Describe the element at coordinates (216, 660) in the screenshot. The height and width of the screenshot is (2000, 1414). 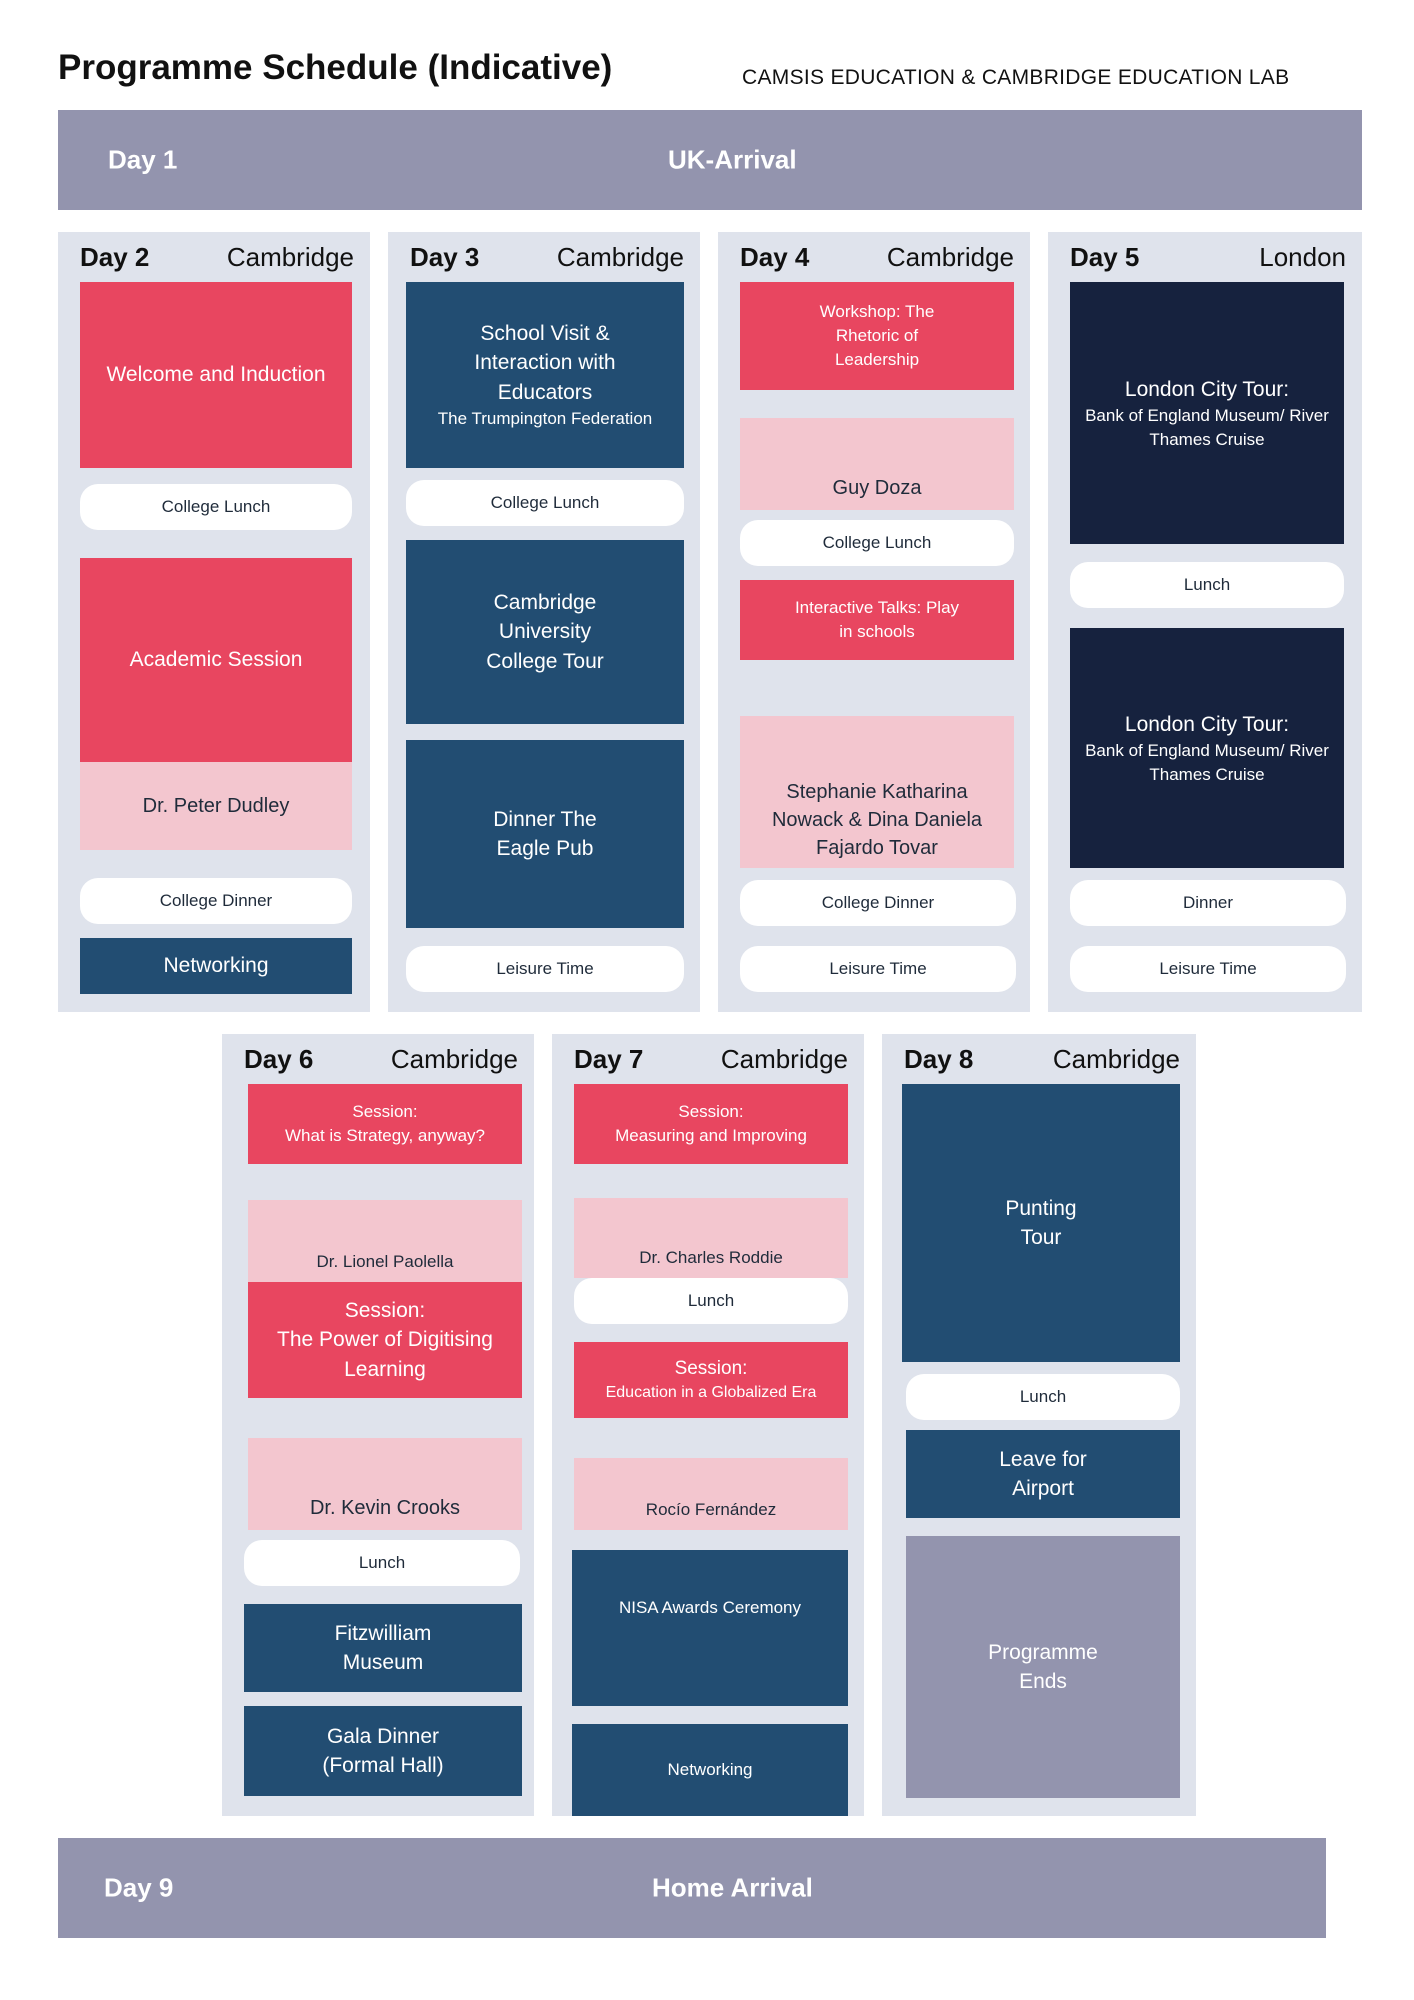
I see `event-block: Academic Session` at that location.